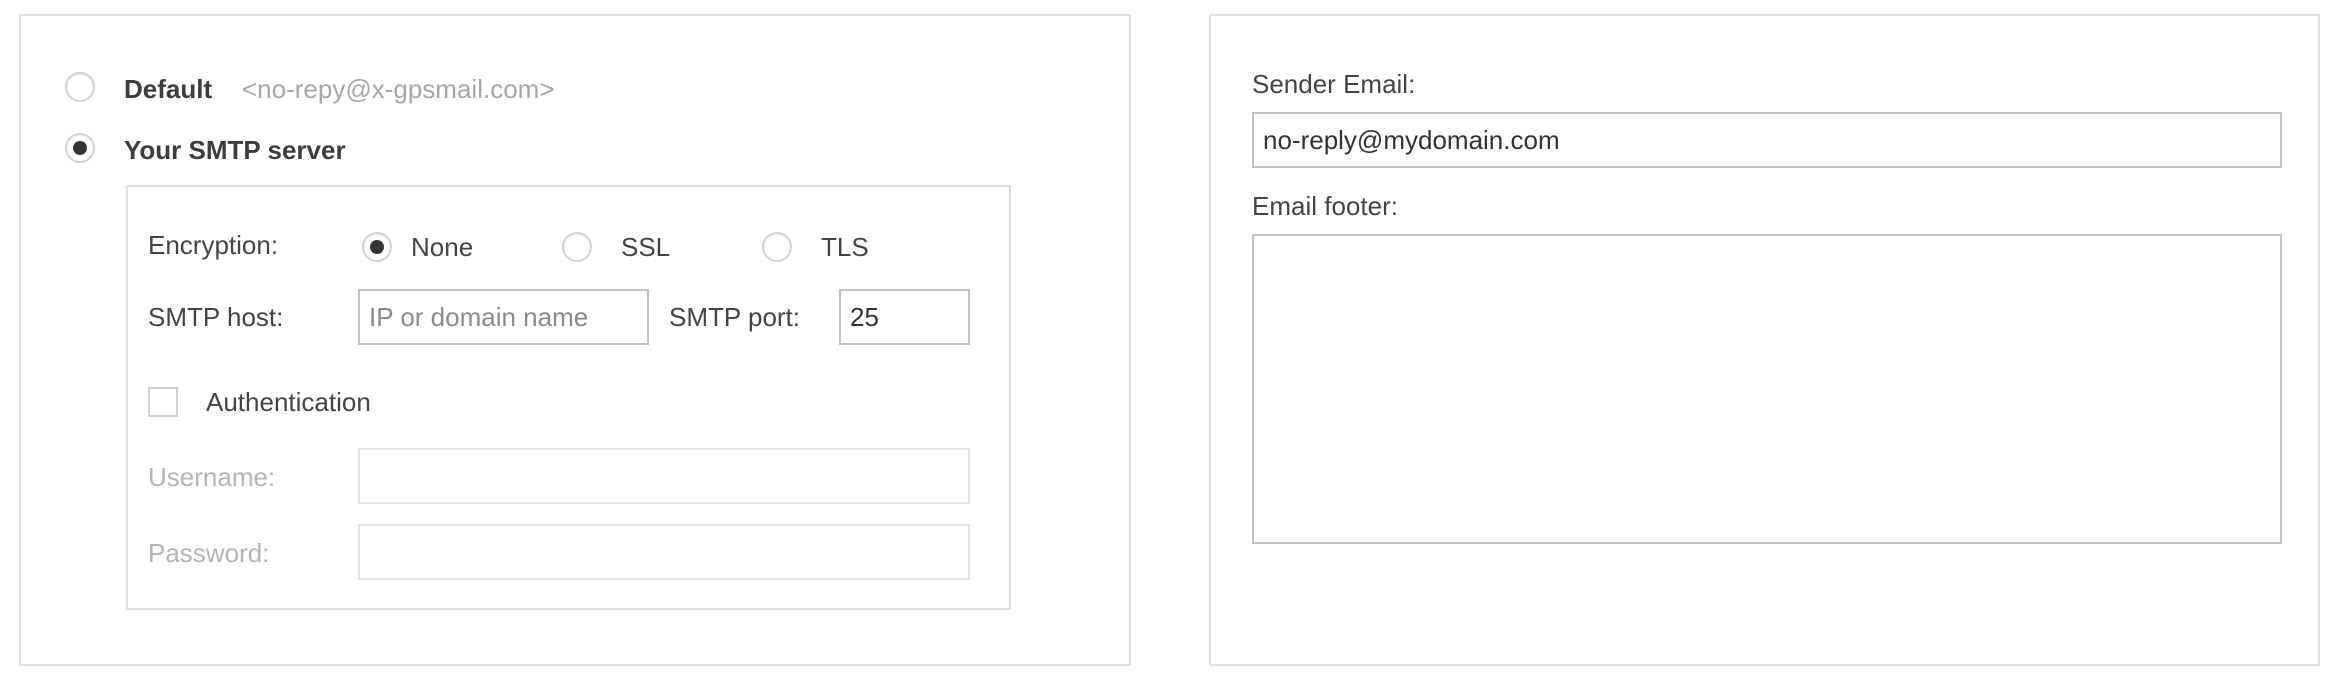 This screenshot has height=688, width=2350. I want to click on password-label: Password:, so click(209, 553).